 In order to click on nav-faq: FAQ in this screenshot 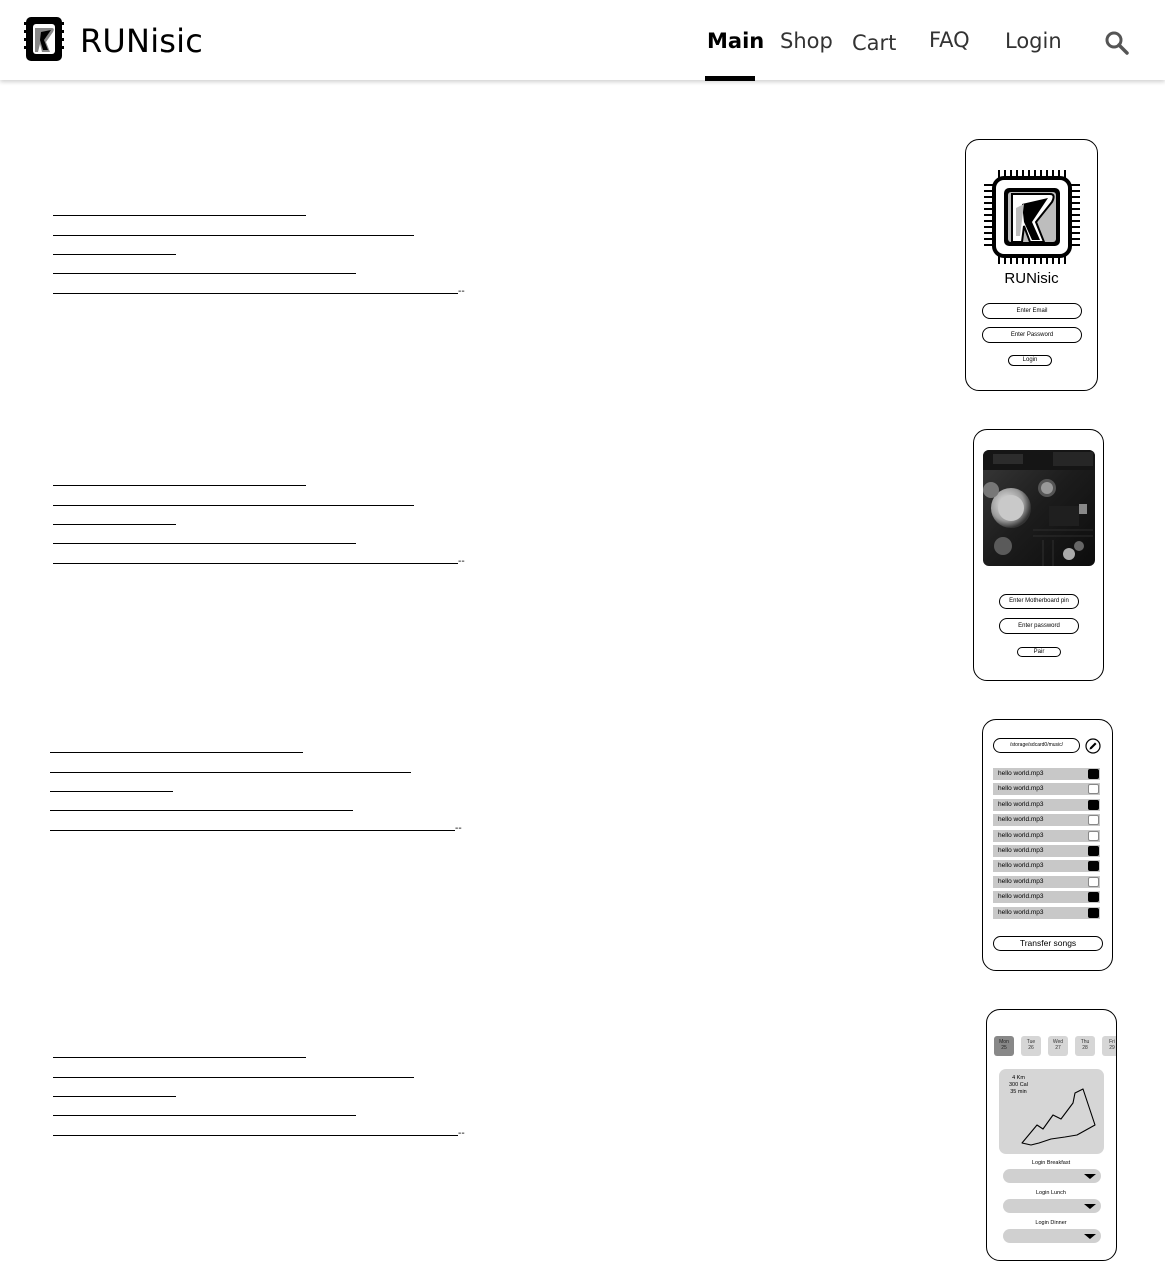, I will do `click(949, 40)`.